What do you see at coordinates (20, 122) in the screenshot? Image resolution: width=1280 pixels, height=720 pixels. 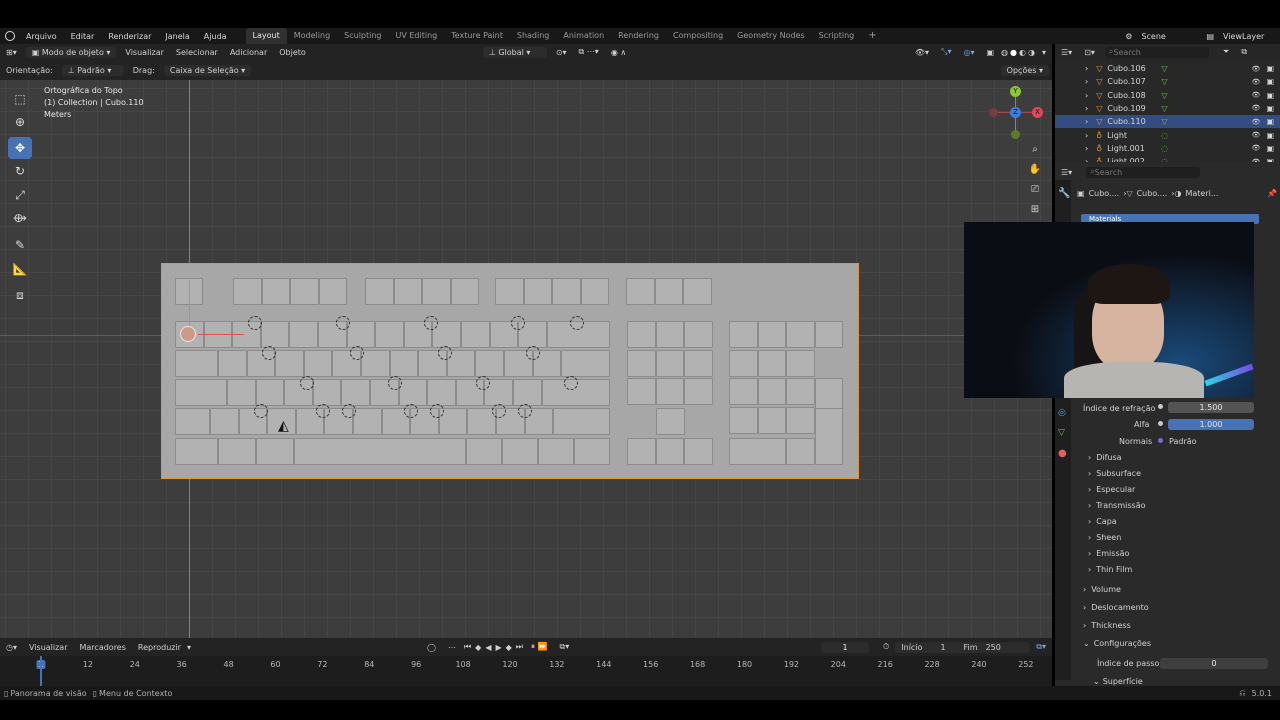 I see `cursor-tool-icon: ⊕` at bounding box center [20, 122].